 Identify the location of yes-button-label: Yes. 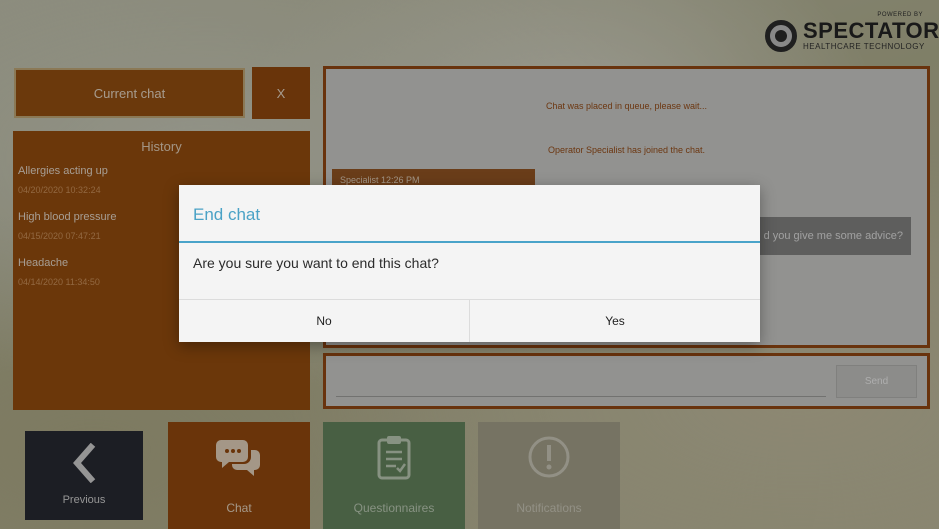
(615, 321).